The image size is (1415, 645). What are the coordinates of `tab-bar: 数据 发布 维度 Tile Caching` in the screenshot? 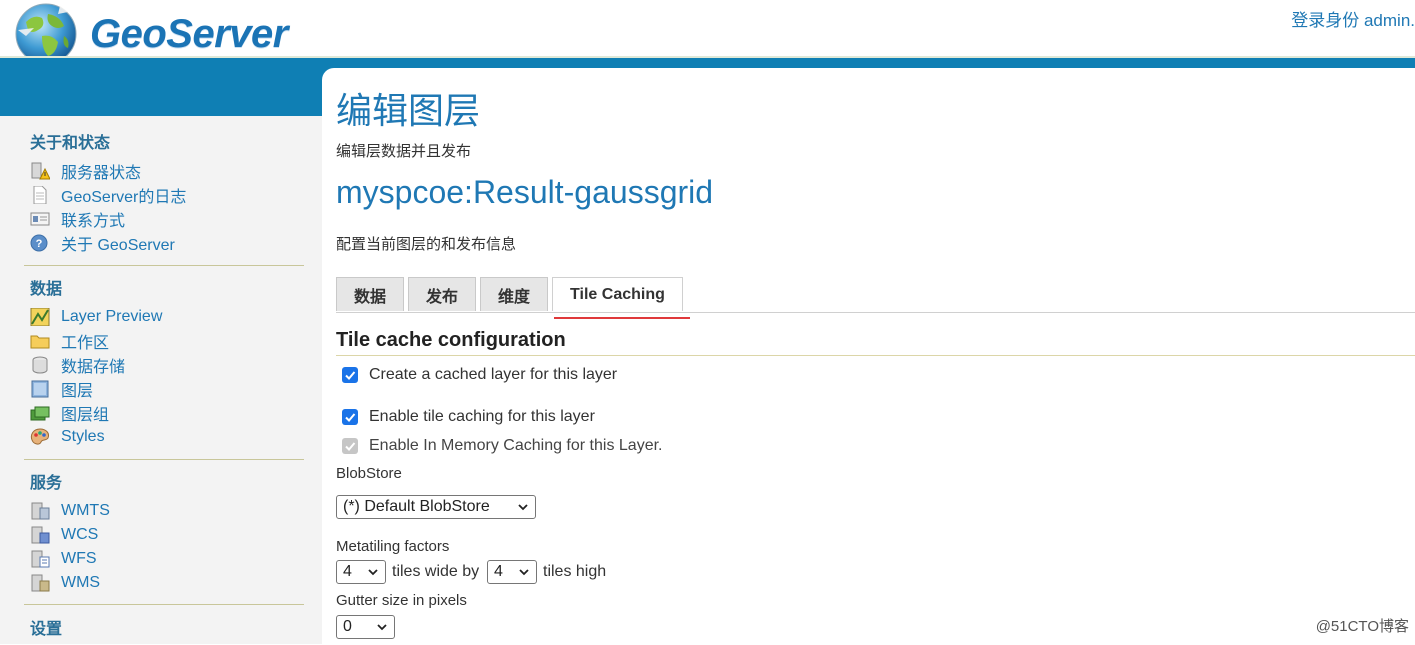 It's located at (511, 294).